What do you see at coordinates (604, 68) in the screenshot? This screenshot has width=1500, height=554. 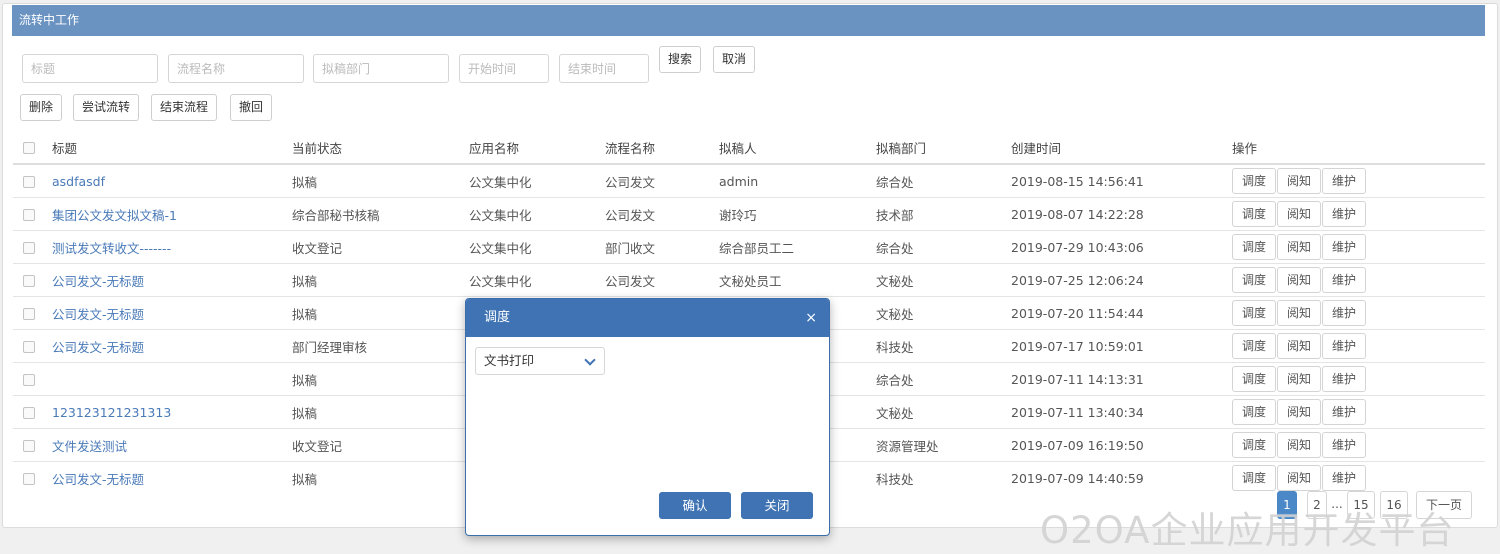 I see `end-time-input` at bounding box center [604, 68].